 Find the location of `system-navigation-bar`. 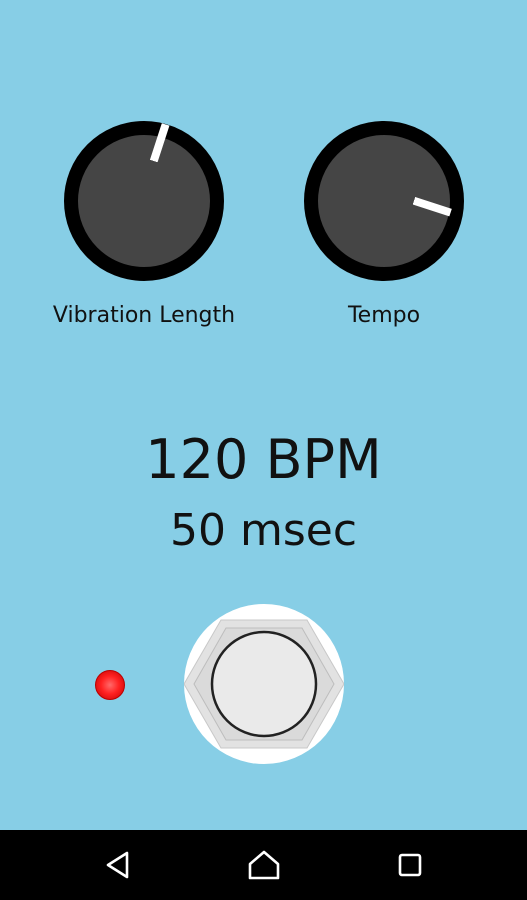

system-navigation-bar is located at coordinates (263, 865).